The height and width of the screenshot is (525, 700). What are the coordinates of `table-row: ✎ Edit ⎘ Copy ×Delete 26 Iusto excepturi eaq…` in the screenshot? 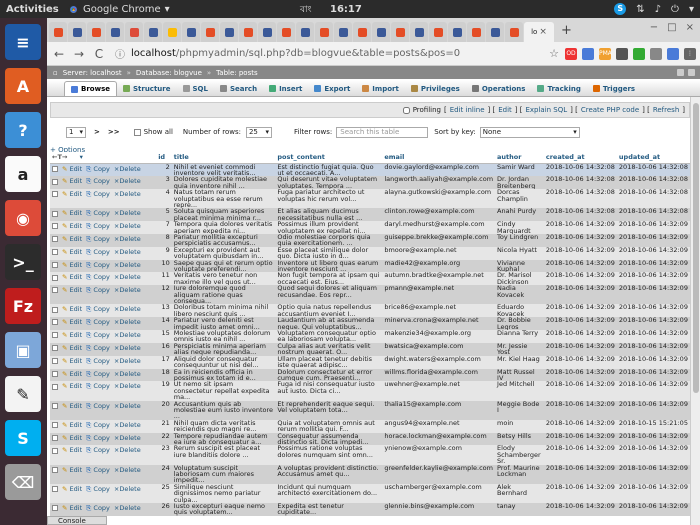 It's located at (370, 509).